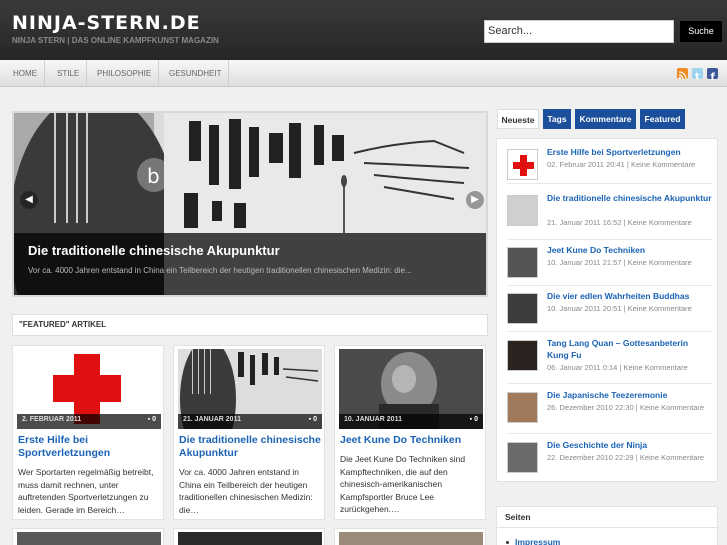 The image size is (727, 545). Describe the element at coordinates (518, 119) in the screenshot. I see `tab-neueste: Neueste` at that location.